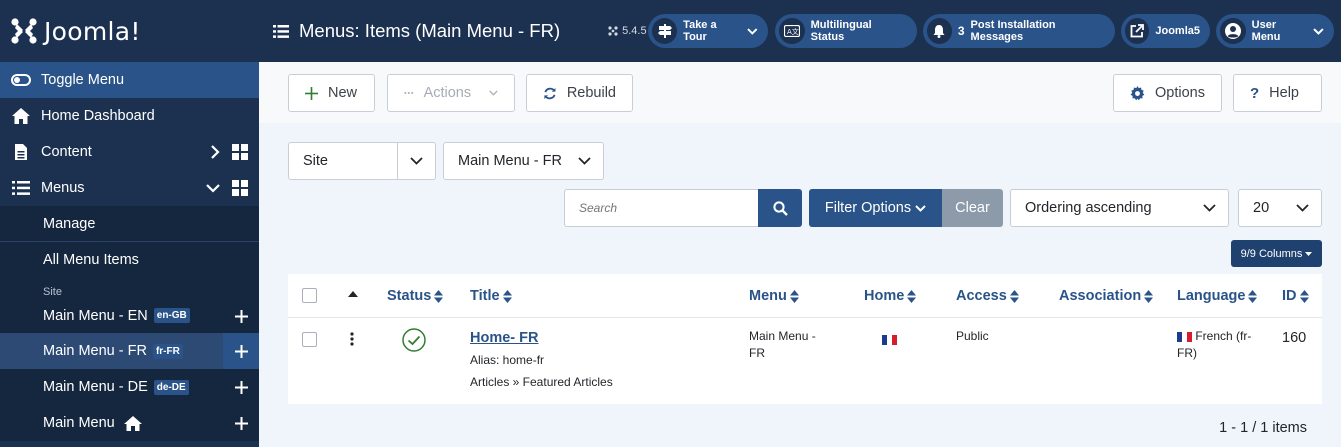 The width and height of the screenshot is (1341, 447). I want to click on column-header-menu: Menu, so click(774, 296).